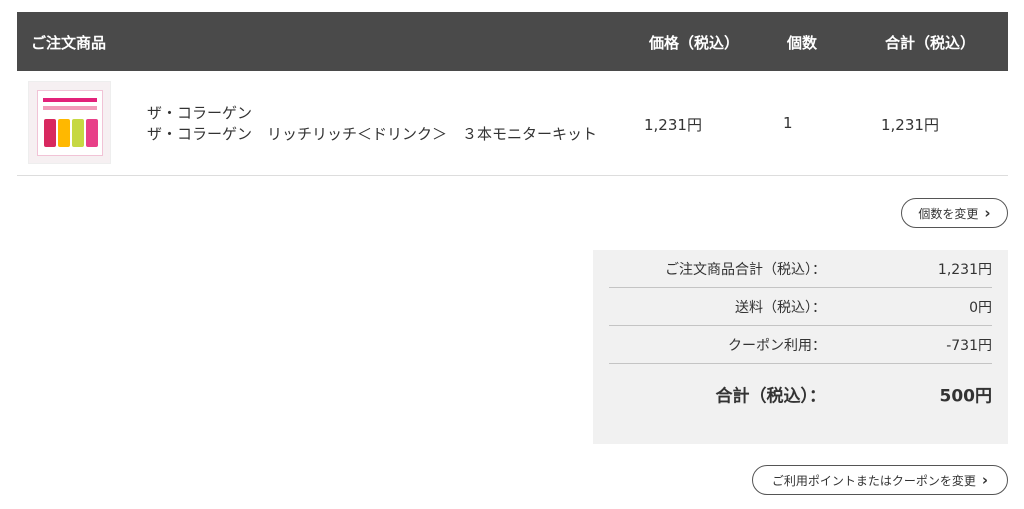 The image size is (1024, 509). I want to click on header-quantity: 個数, so click(802, 43).